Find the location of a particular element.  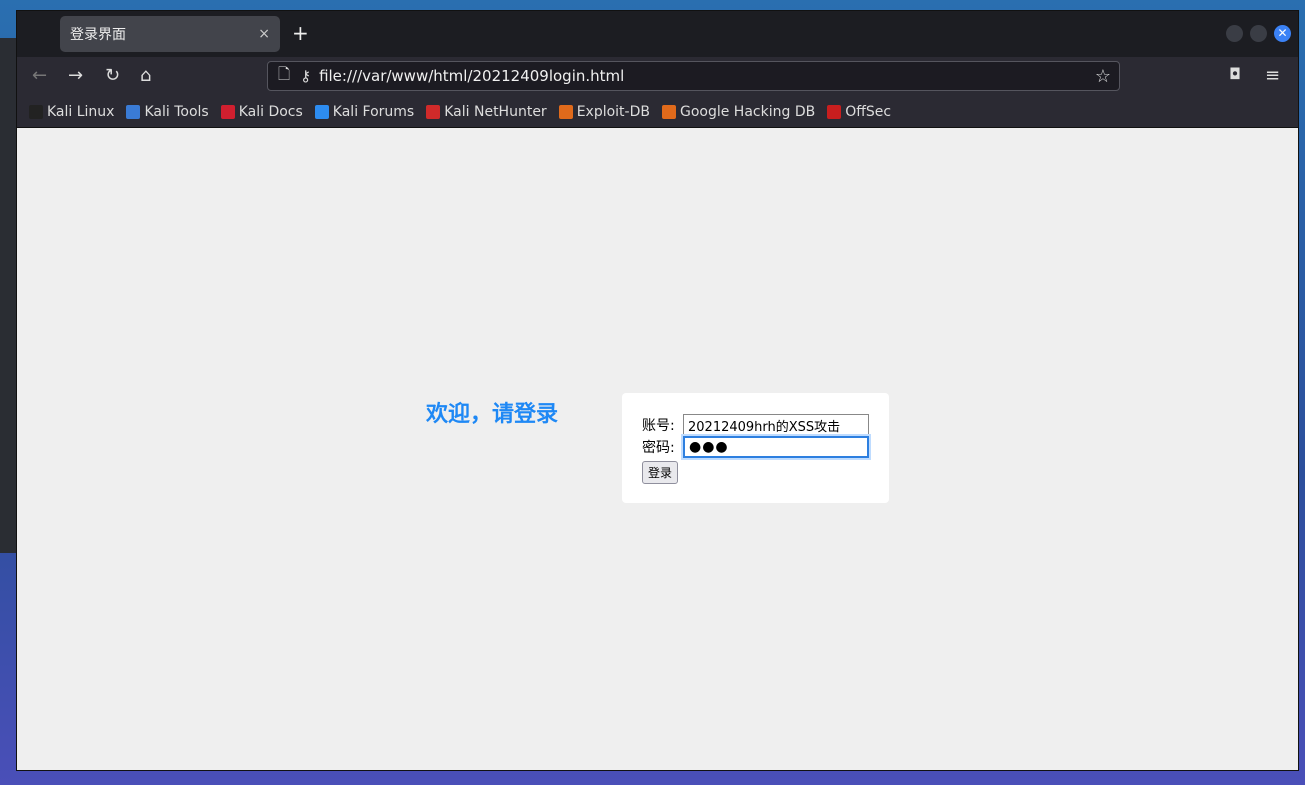

account-input is located at coordinates (776, 425).